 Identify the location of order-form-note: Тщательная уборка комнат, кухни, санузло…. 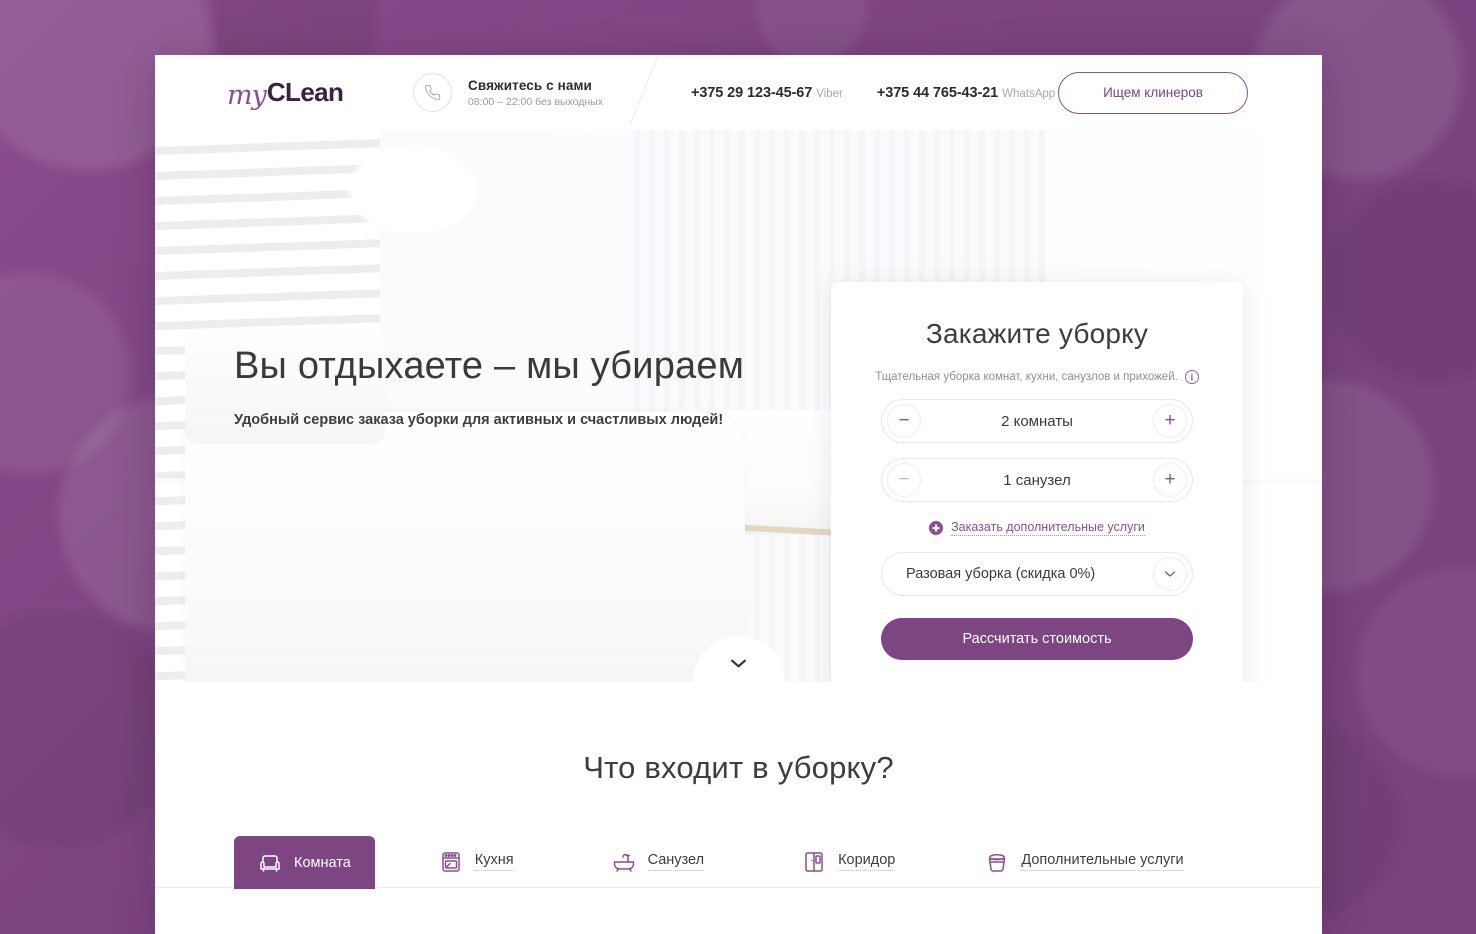
(1037, 377).